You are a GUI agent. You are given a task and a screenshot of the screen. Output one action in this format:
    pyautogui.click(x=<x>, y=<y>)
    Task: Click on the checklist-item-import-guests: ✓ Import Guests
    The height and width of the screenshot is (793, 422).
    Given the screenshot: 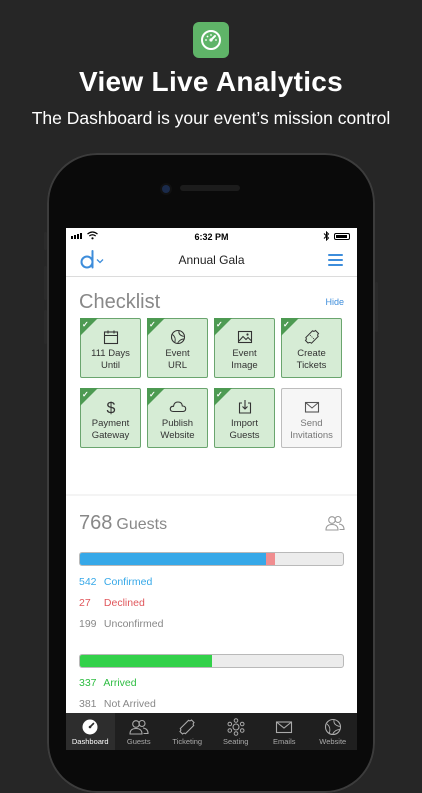 What is the action you would take?
    pyautogui.click(x=244, y=418)
    